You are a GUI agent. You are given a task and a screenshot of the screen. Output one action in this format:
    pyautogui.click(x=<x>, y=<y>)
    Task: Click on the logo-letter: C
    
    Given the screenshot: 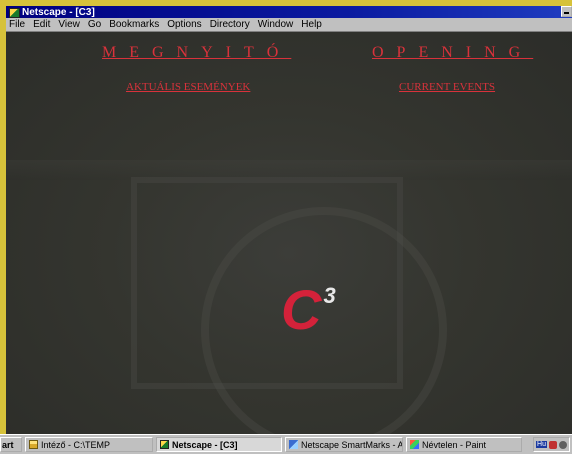 What is the action you would take?
    pyautogui.click(x=301, y=309)
    